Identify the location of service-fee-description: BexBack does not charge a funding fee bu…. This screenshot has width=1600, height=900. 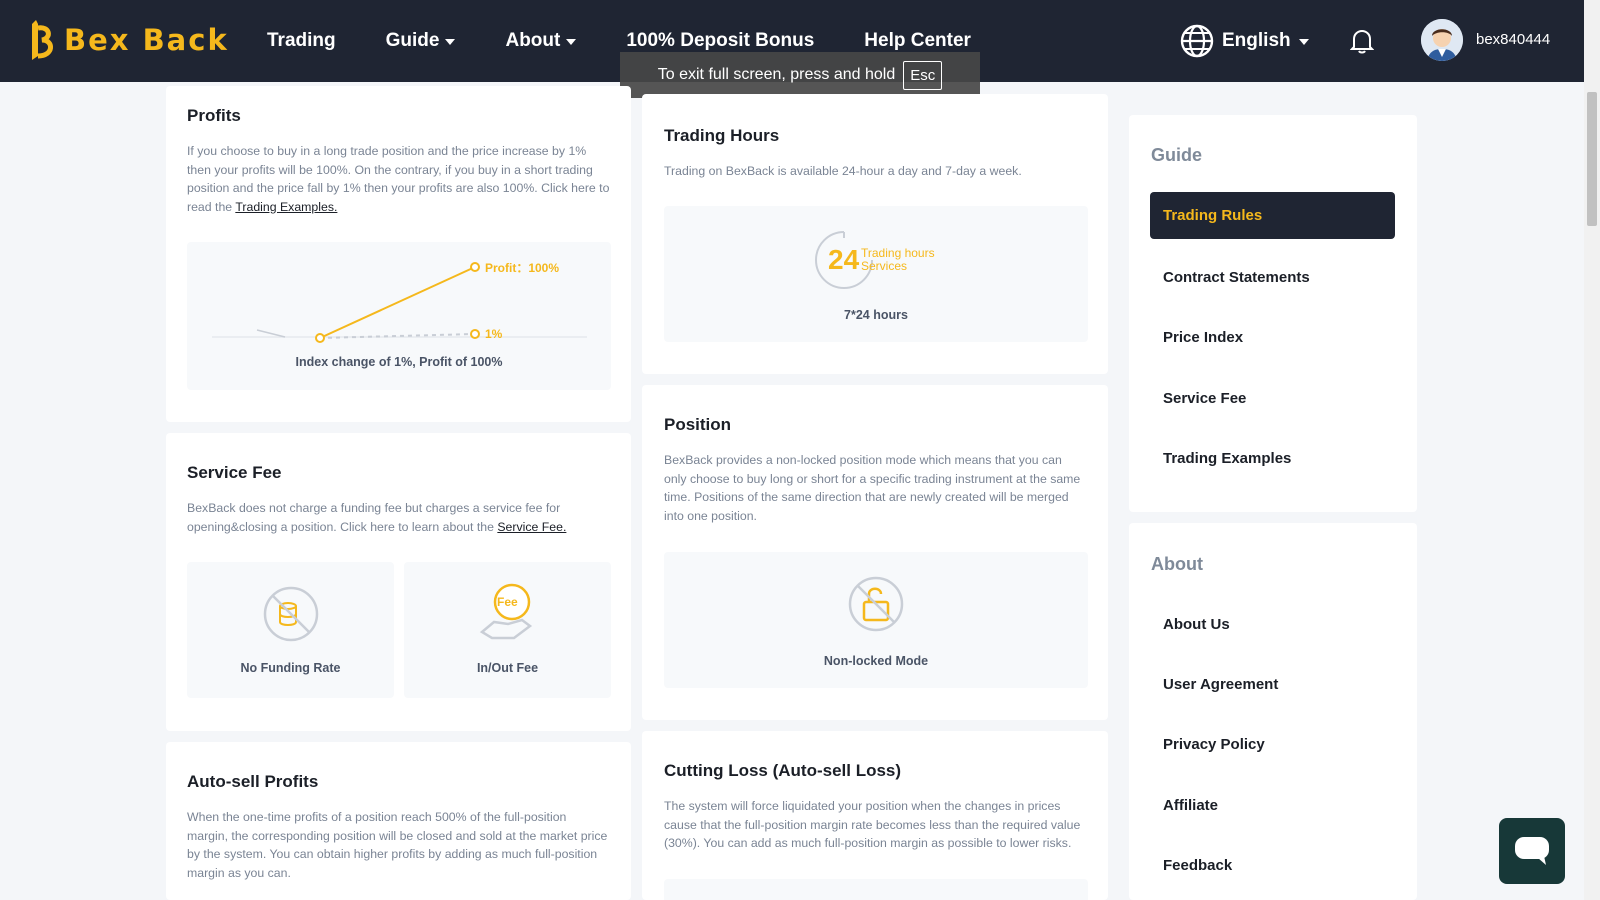
(398, 517).